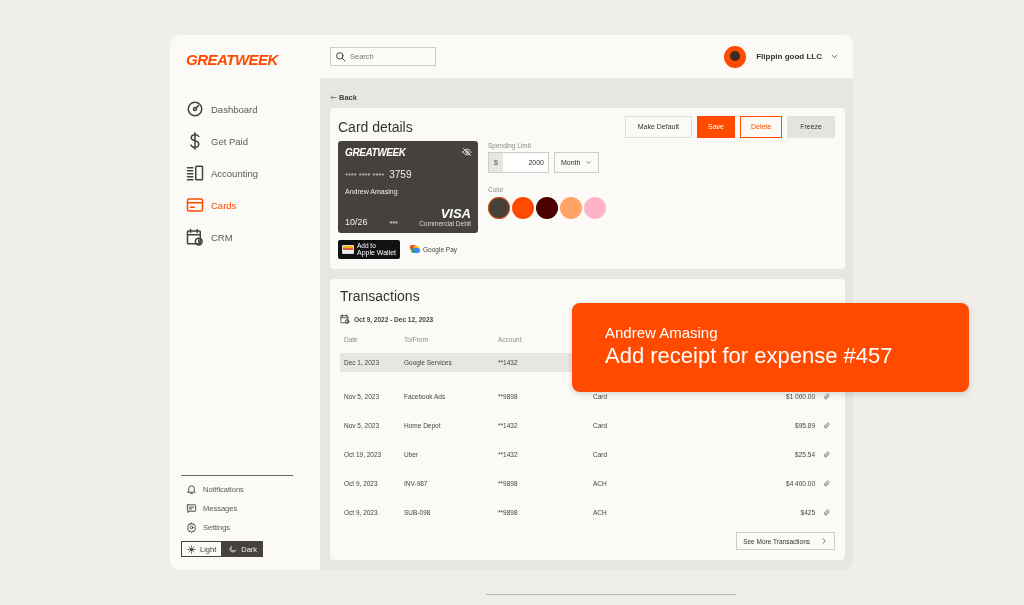 The height and width of the screenshot is (605, 1024). I want to click on card-brand-logo: GREATWEEK, so click(375, 152).